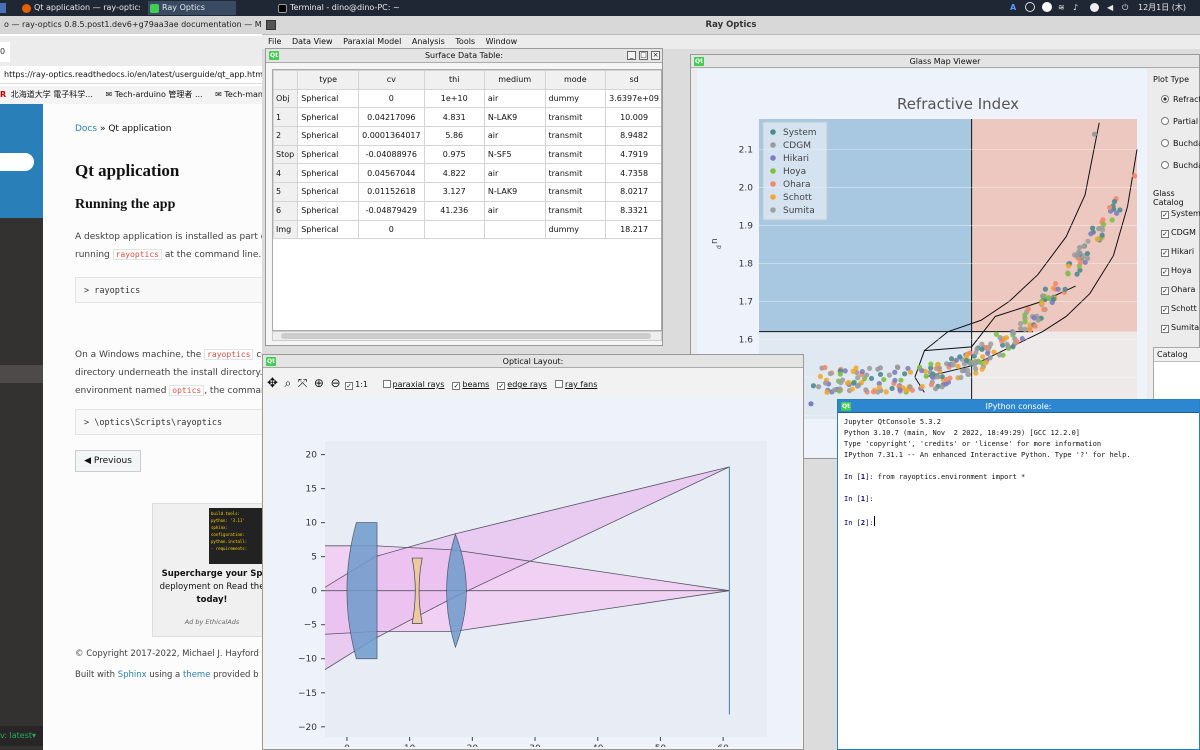 This screenshot has height=750, width=1200. I want to click on menu-analysis: Analysis, so click(428, 41).